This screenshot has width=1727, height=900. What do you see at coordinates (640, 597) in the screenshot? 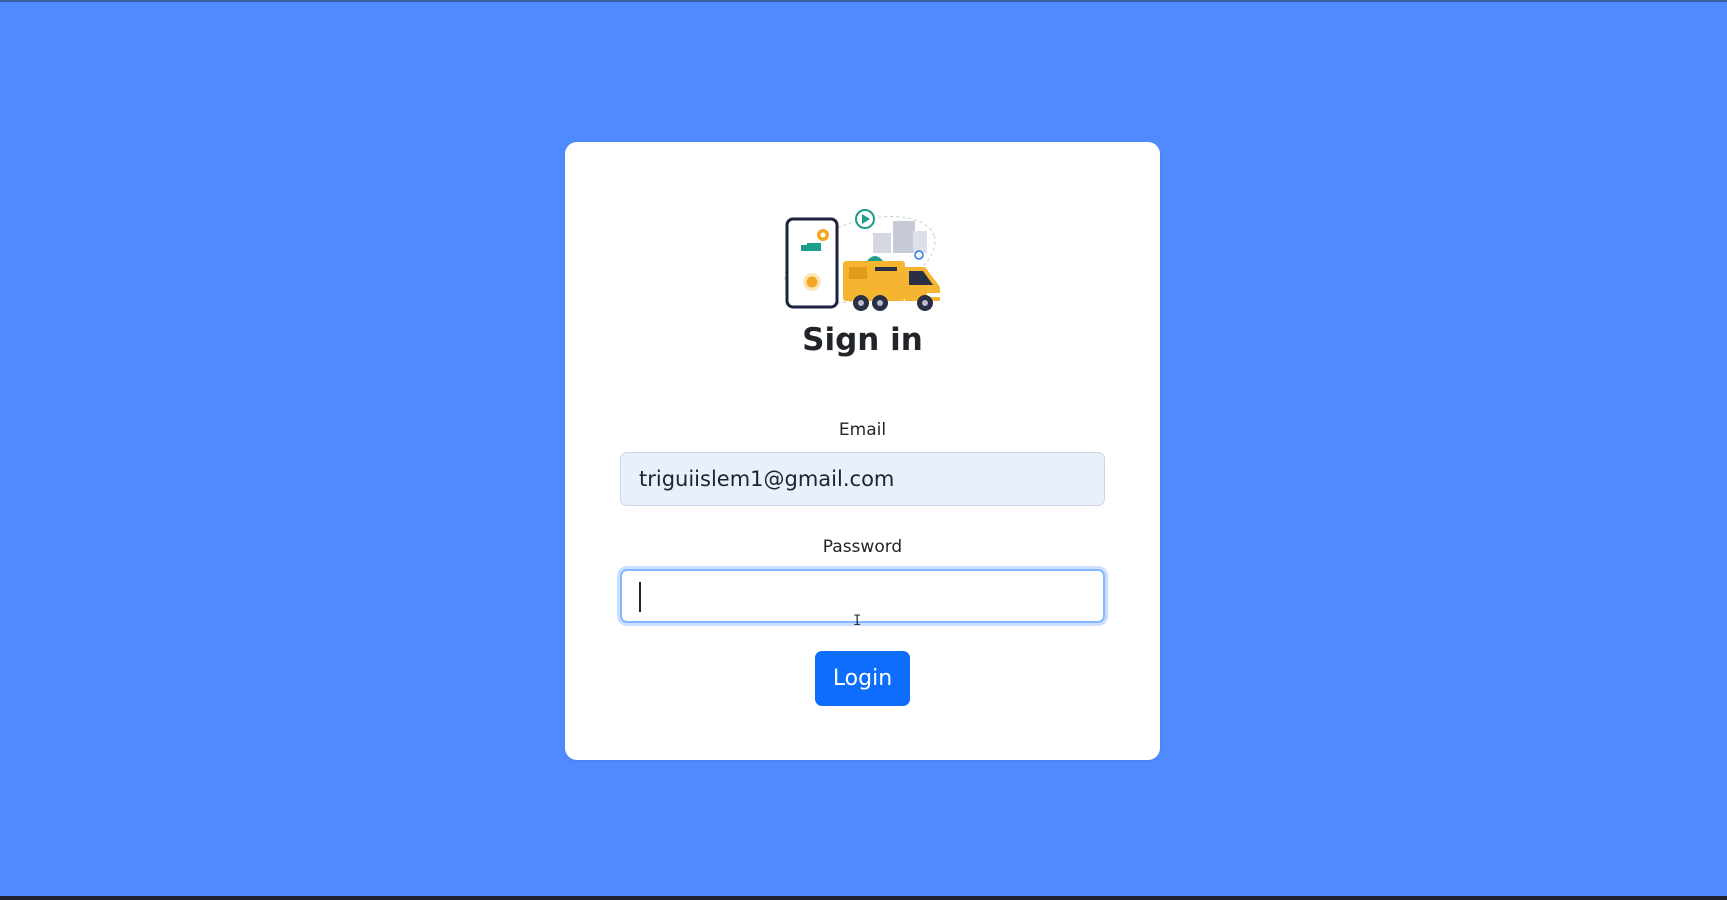
I see `text-caret` at bounding box center [640, 597].